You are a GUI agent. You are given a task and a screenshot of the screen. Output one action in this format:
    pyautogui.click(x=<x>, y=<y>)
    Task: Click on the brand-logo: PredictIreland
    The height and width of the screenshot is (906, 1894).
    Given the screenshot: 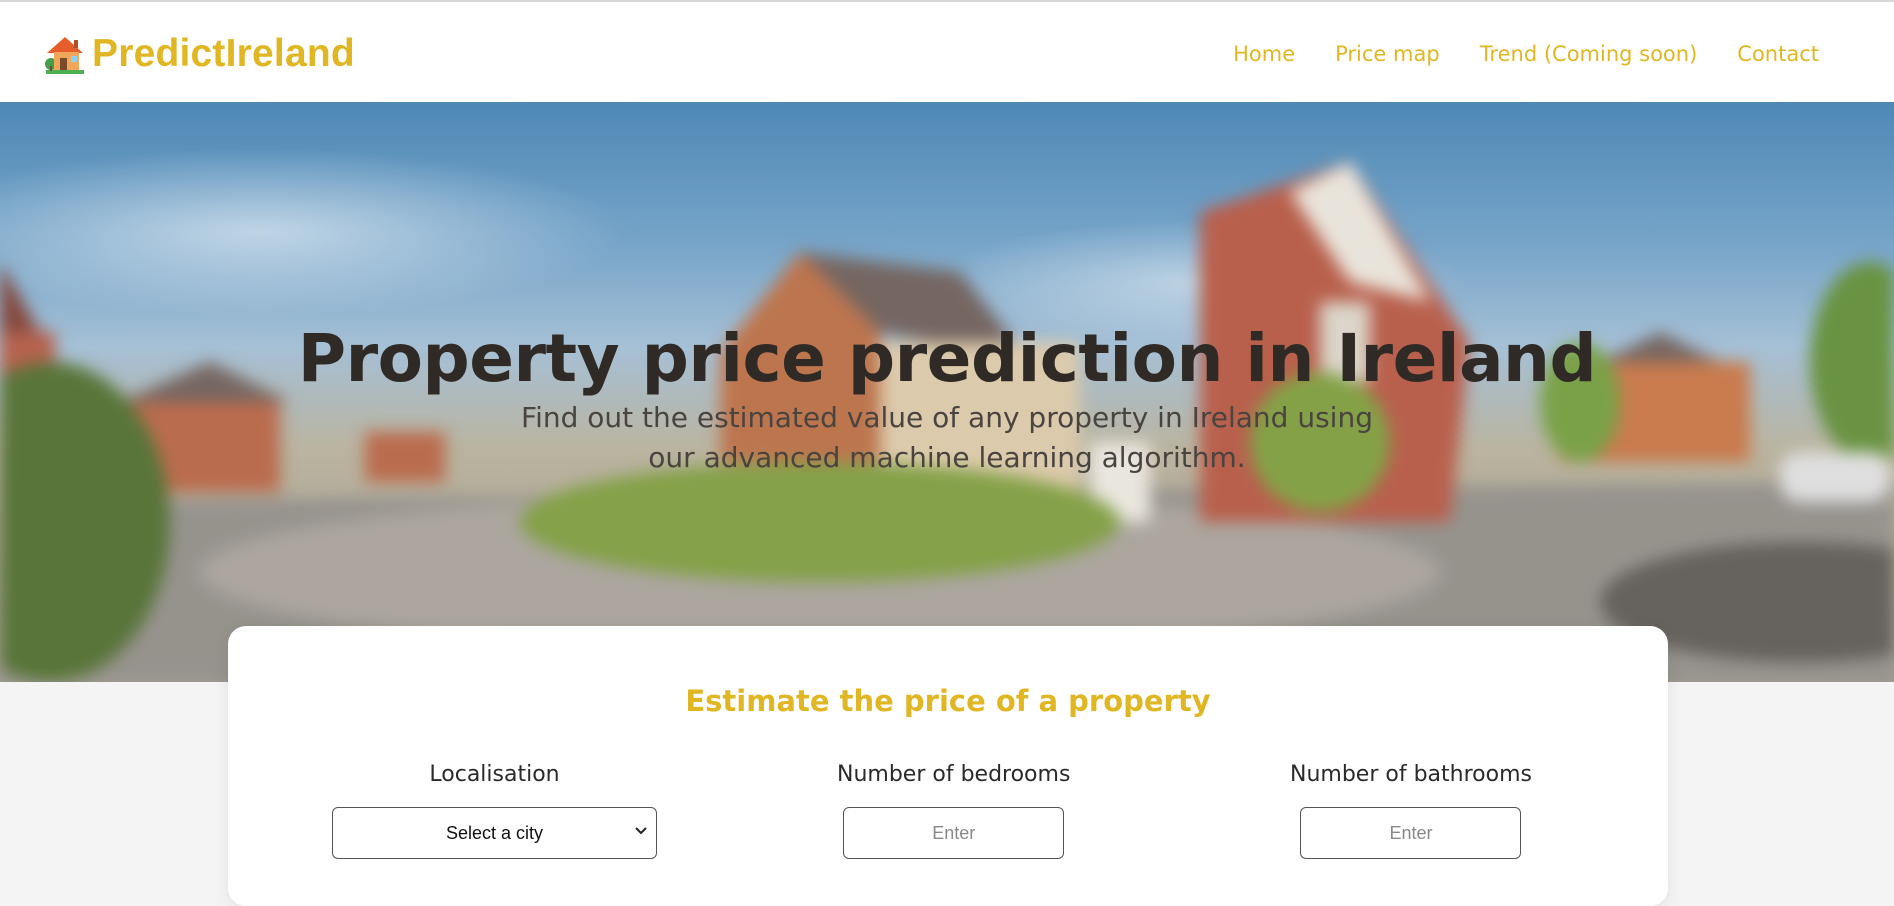 What is the action you would take?
    pyautogui.click(x=199, y=54)
    